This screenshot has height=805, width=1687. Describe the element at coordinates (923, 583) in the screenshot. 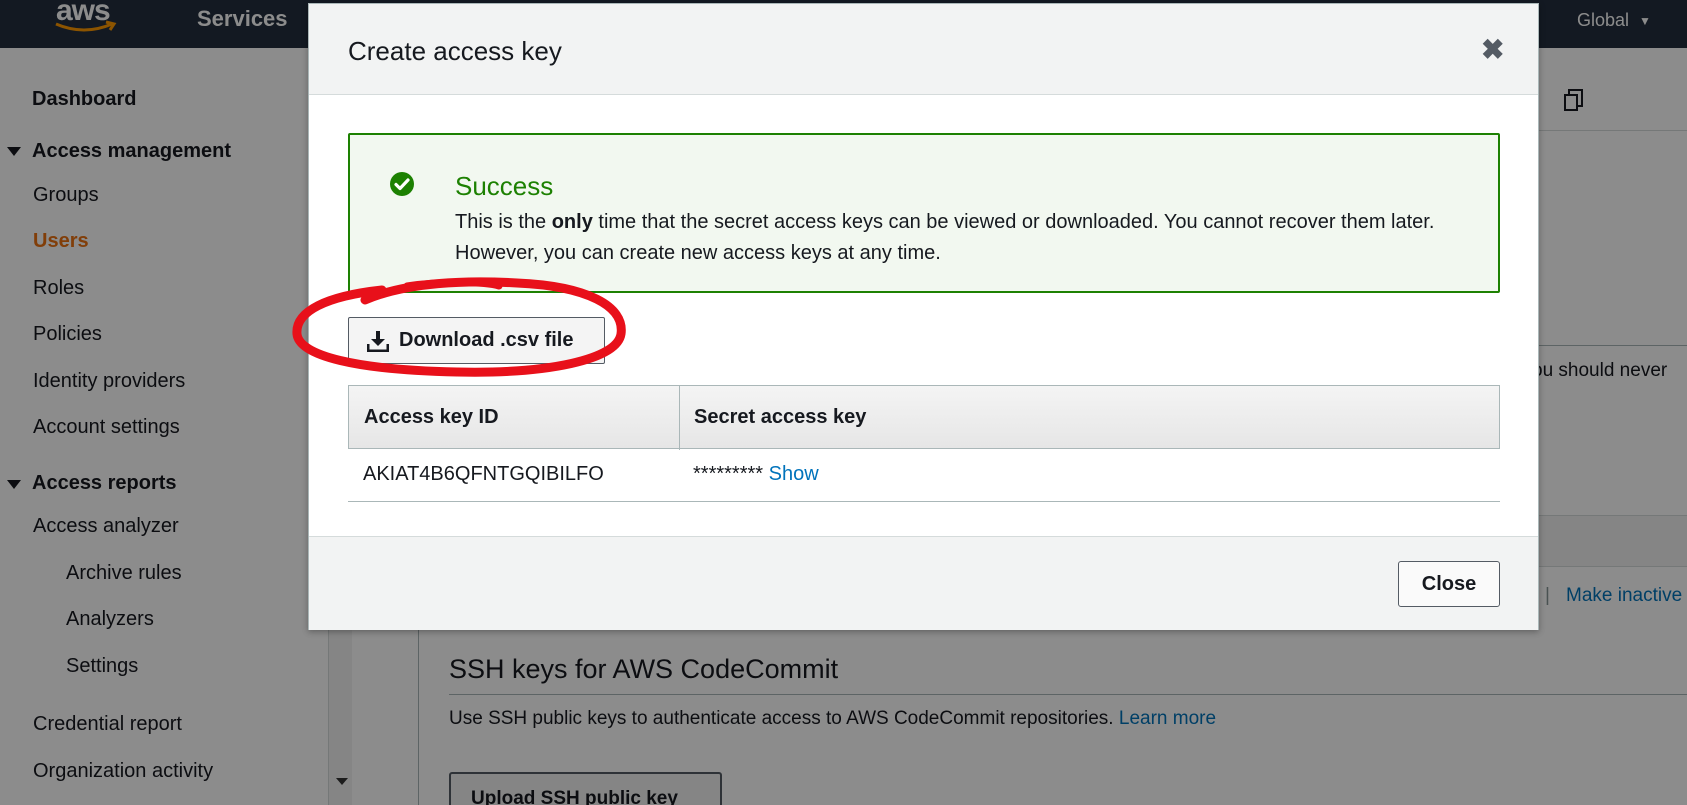

I see `dialog-footer: Close` at that location.